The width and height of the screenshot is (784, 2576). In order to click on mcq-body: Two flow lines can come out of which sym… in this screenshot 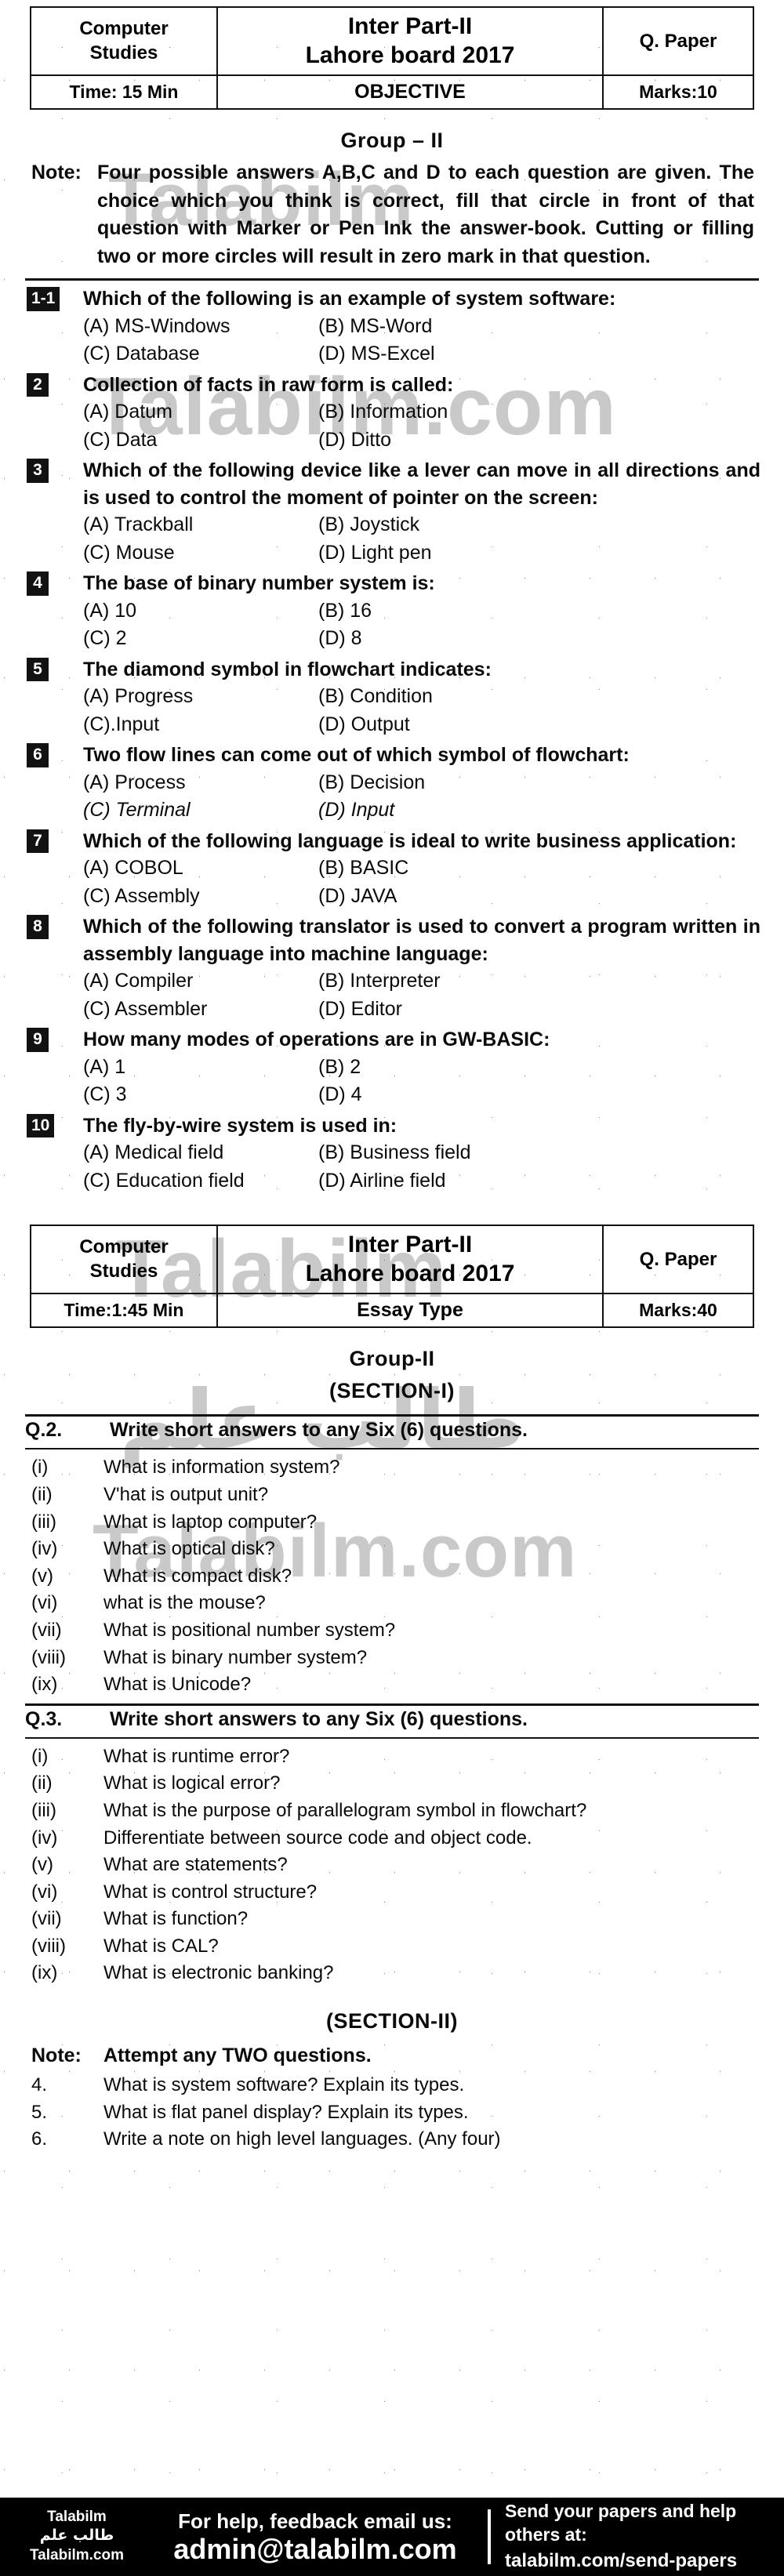, I will do `click(422, 784)`.